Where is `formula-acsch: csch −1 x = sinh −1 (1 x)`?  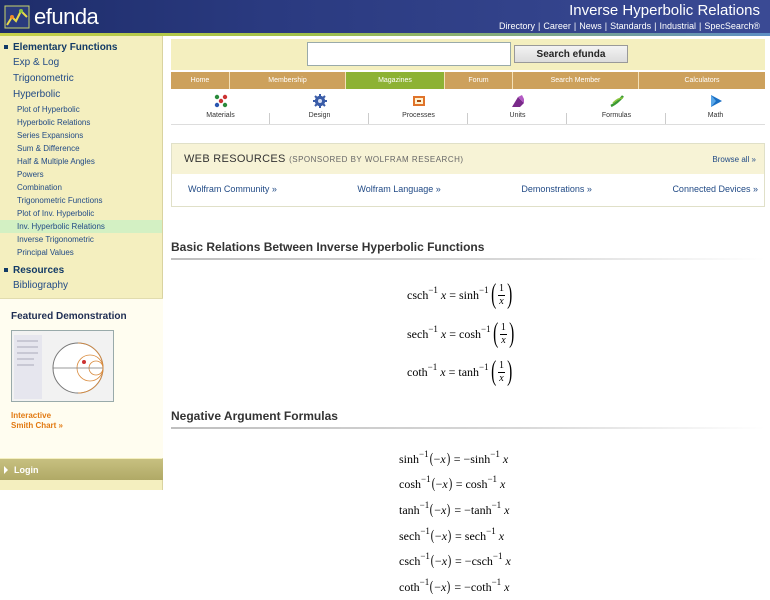 formula-acsch: csch −1 x = sinh −1 (1 x) is located at coordinates (460, 294).